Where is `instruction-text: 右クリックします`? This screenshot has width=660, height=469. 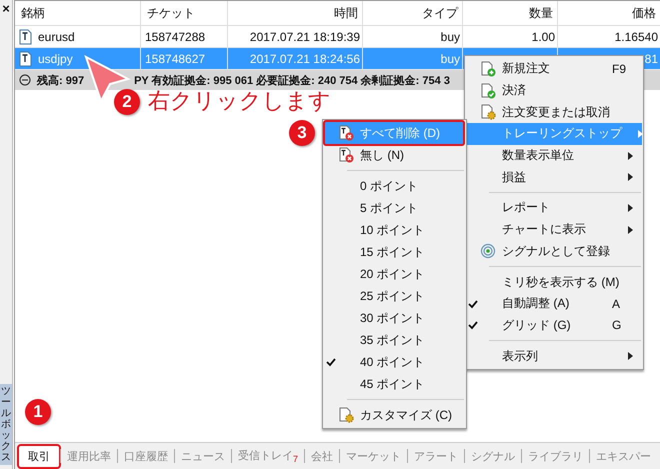 instruction-text: 右クリックします is located at coordinates (239, 101).